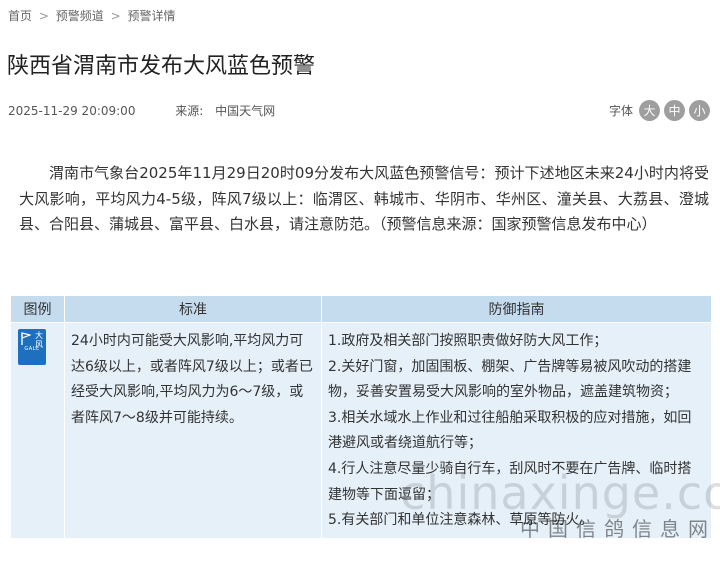  I want to click on source-value: 中国天气网, so click(245, 111).